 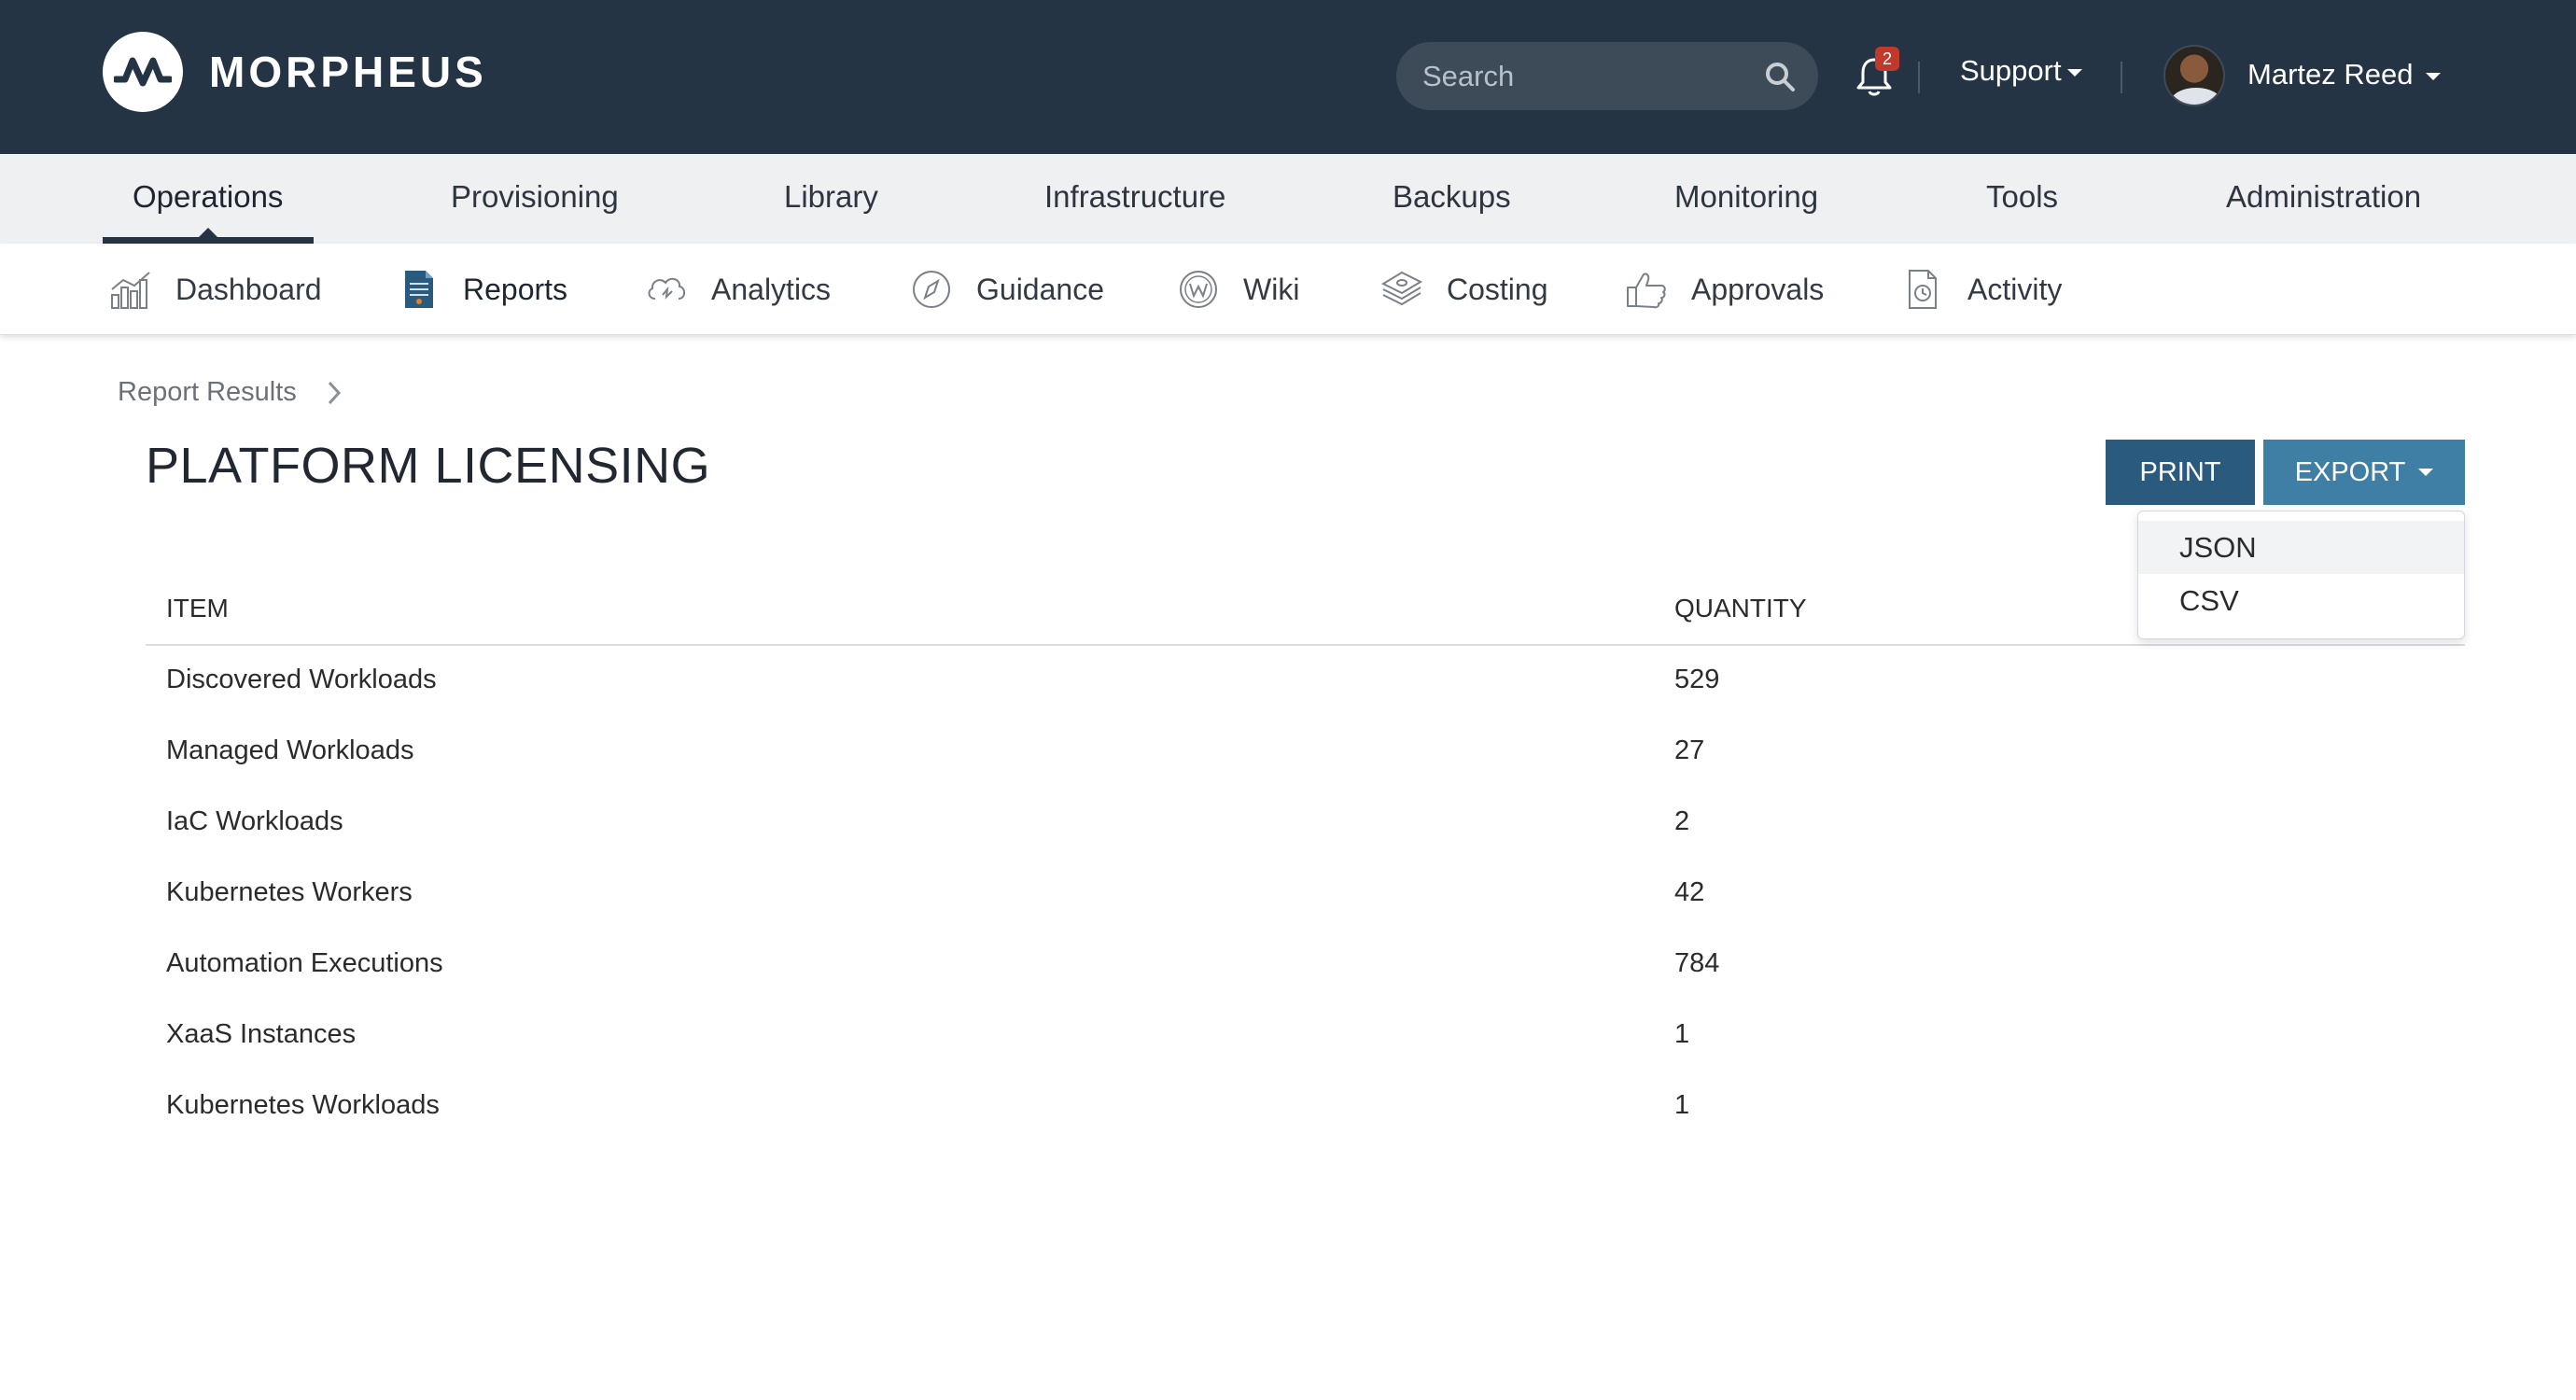 I want to click on support-menu: Support, so click(x=2021, y=71).